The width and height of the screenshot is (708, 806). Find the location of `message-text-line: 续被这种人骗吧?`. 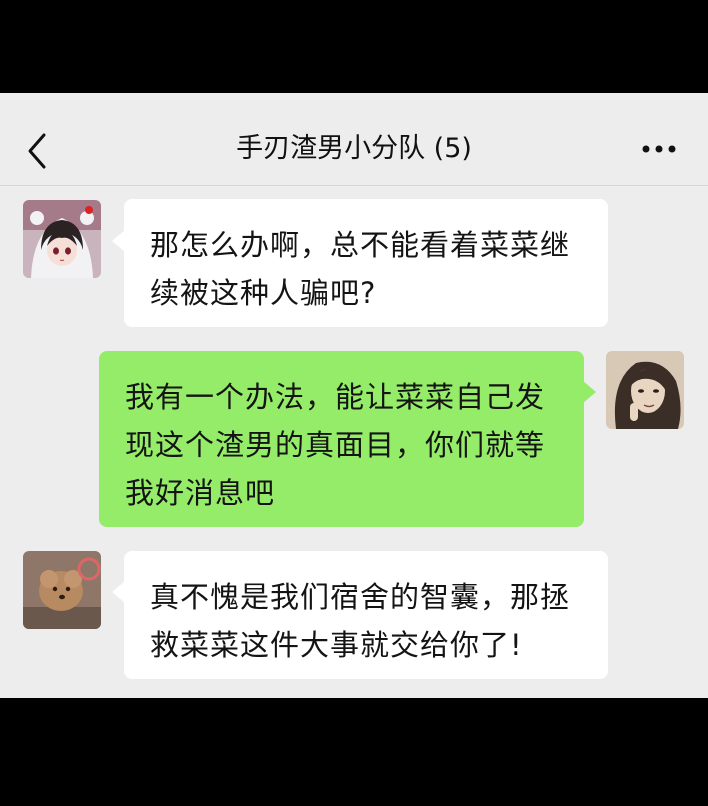

message-text-line: 续被这种人骗吧? is located at coordinates (263, 293).